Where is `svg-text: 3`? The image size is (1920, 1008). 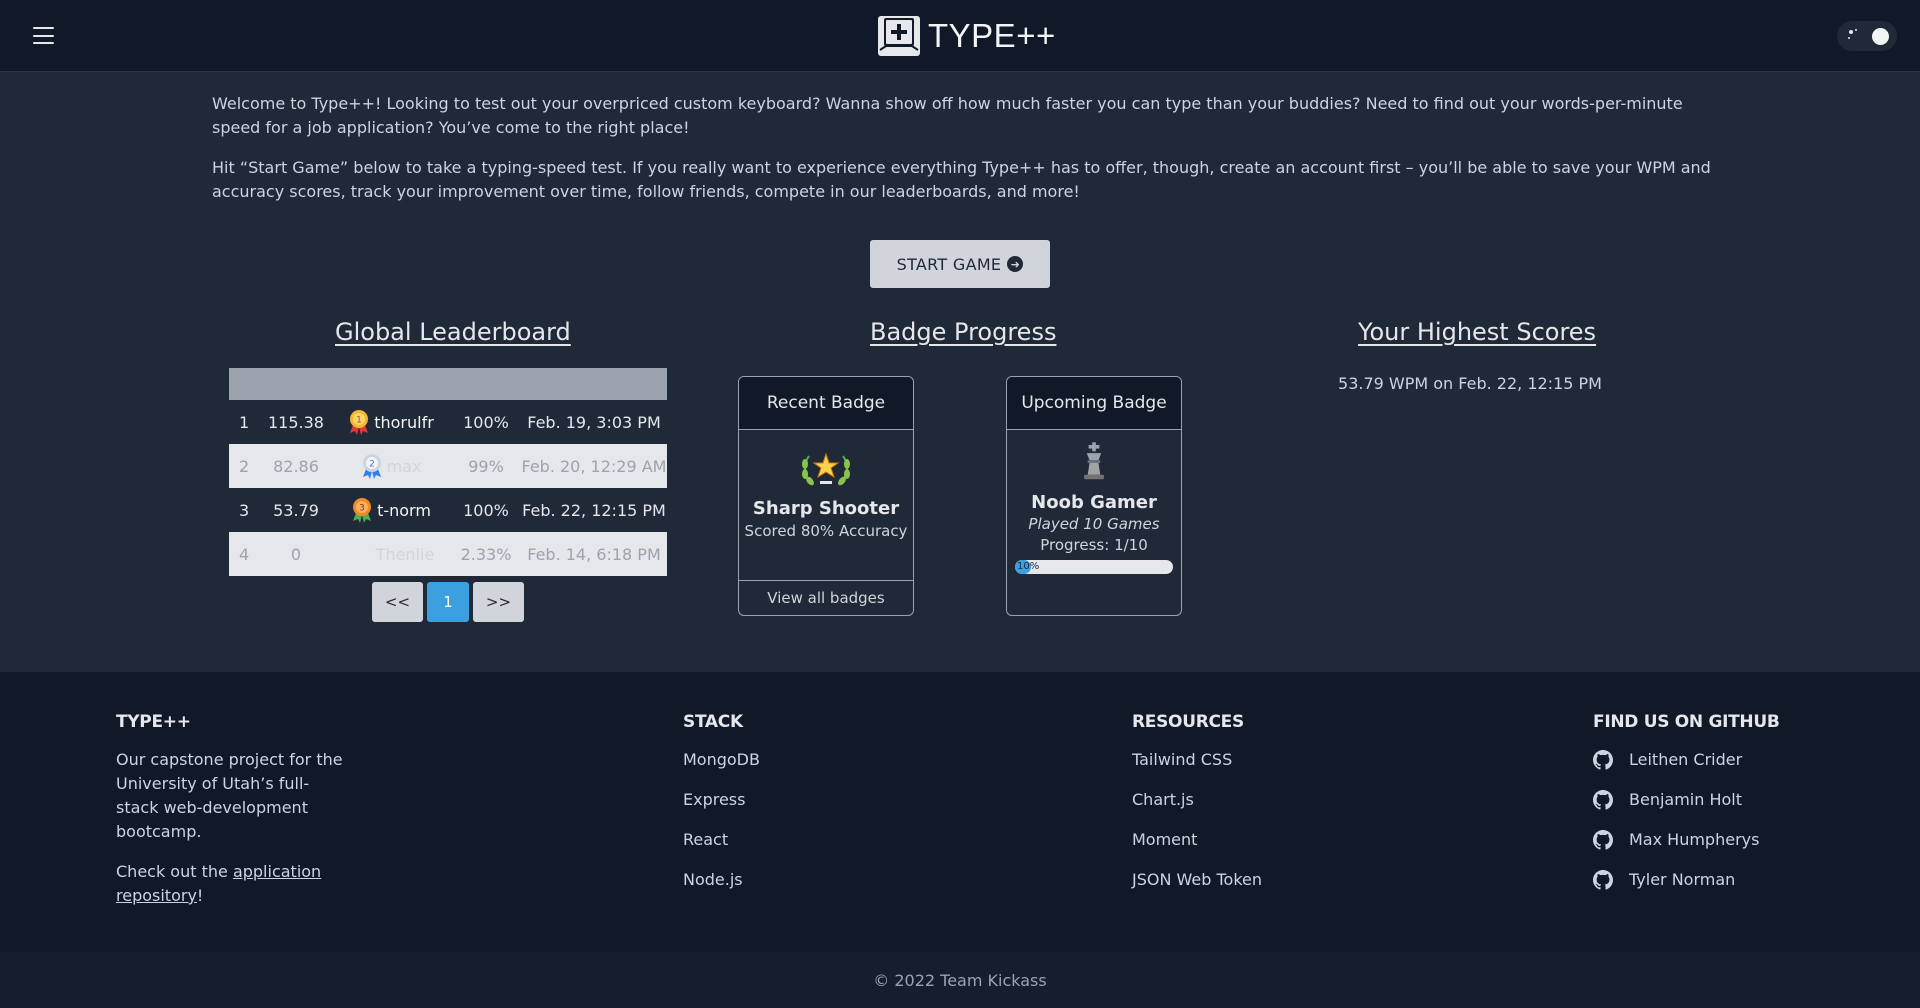 svg-text: 3 is located at coordinates (362, 509).